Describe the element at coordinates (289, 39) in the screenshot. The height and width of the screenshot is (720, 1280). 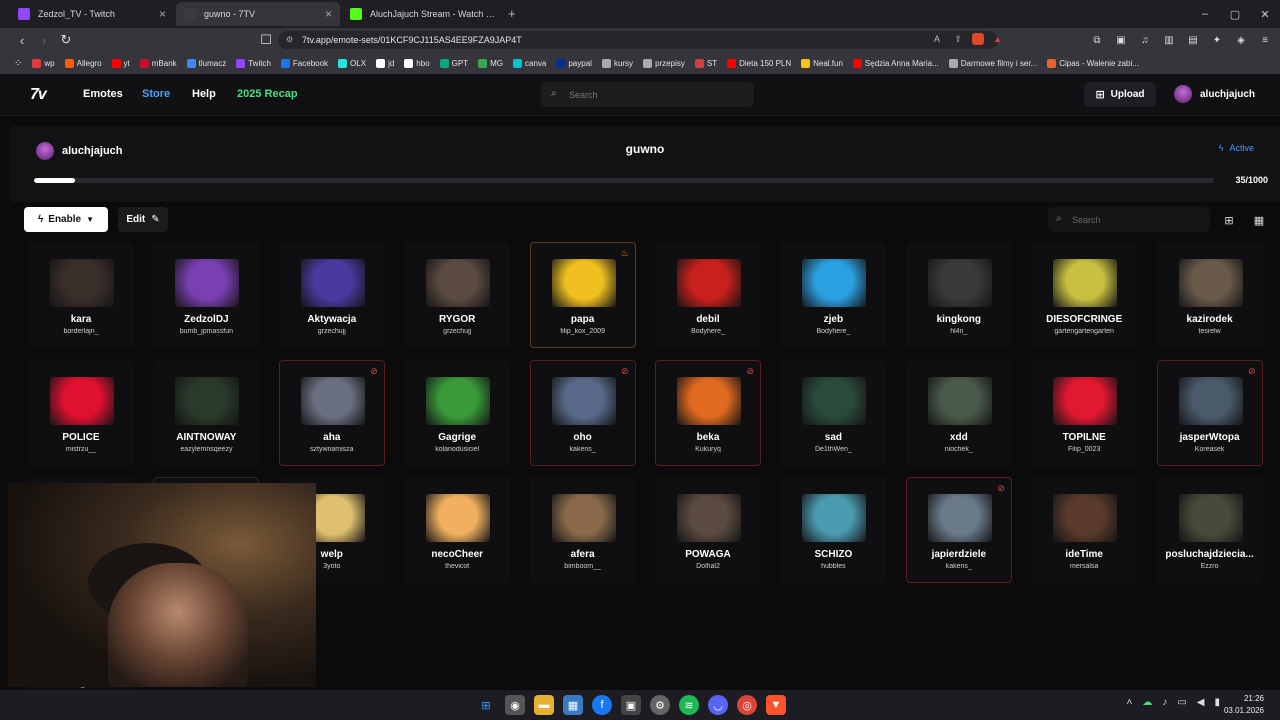
I see `site-info-icon: ⚙` at that location.